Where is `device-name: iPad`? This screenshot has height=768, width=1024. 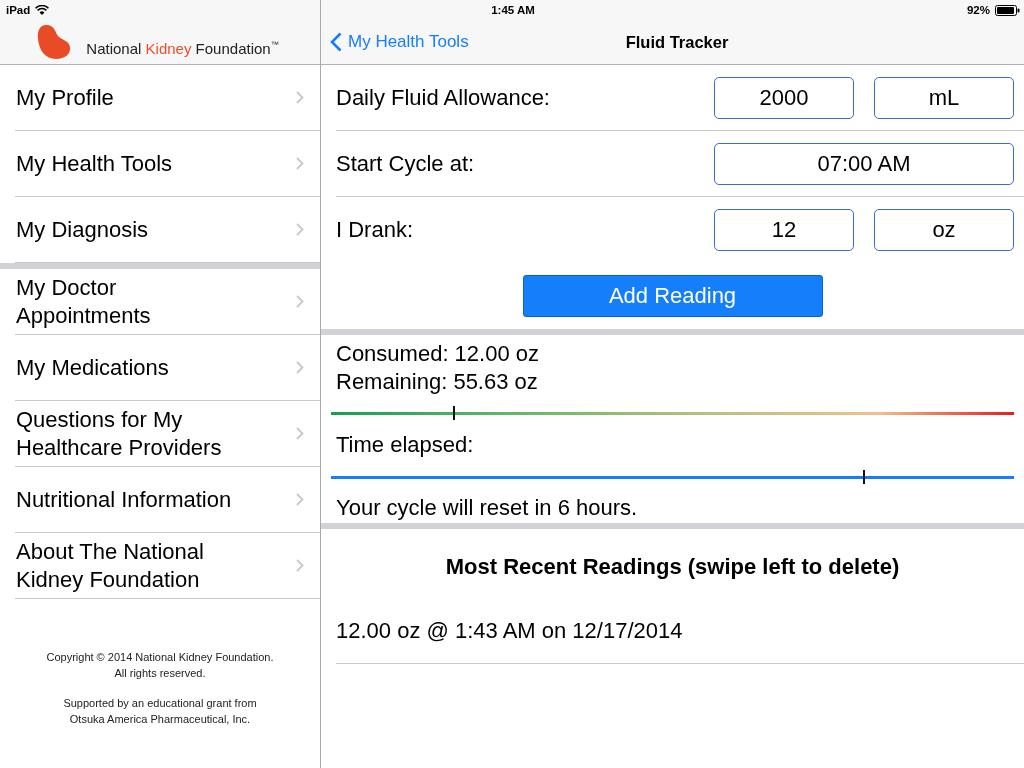 device-name: iPad is located at coordinates (18, 10).